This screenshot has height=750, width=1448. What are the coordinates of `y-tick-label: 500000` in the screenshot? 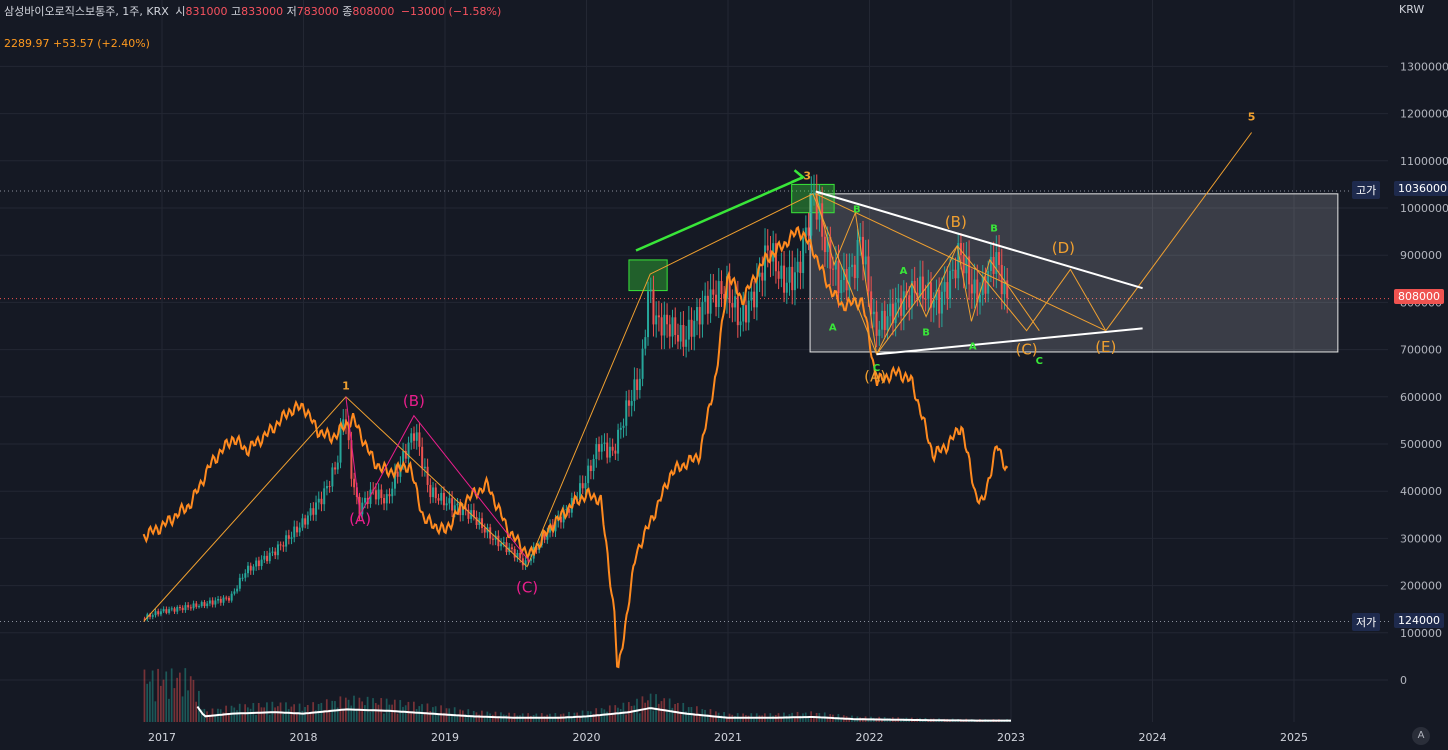 It's located at (1421, 444).